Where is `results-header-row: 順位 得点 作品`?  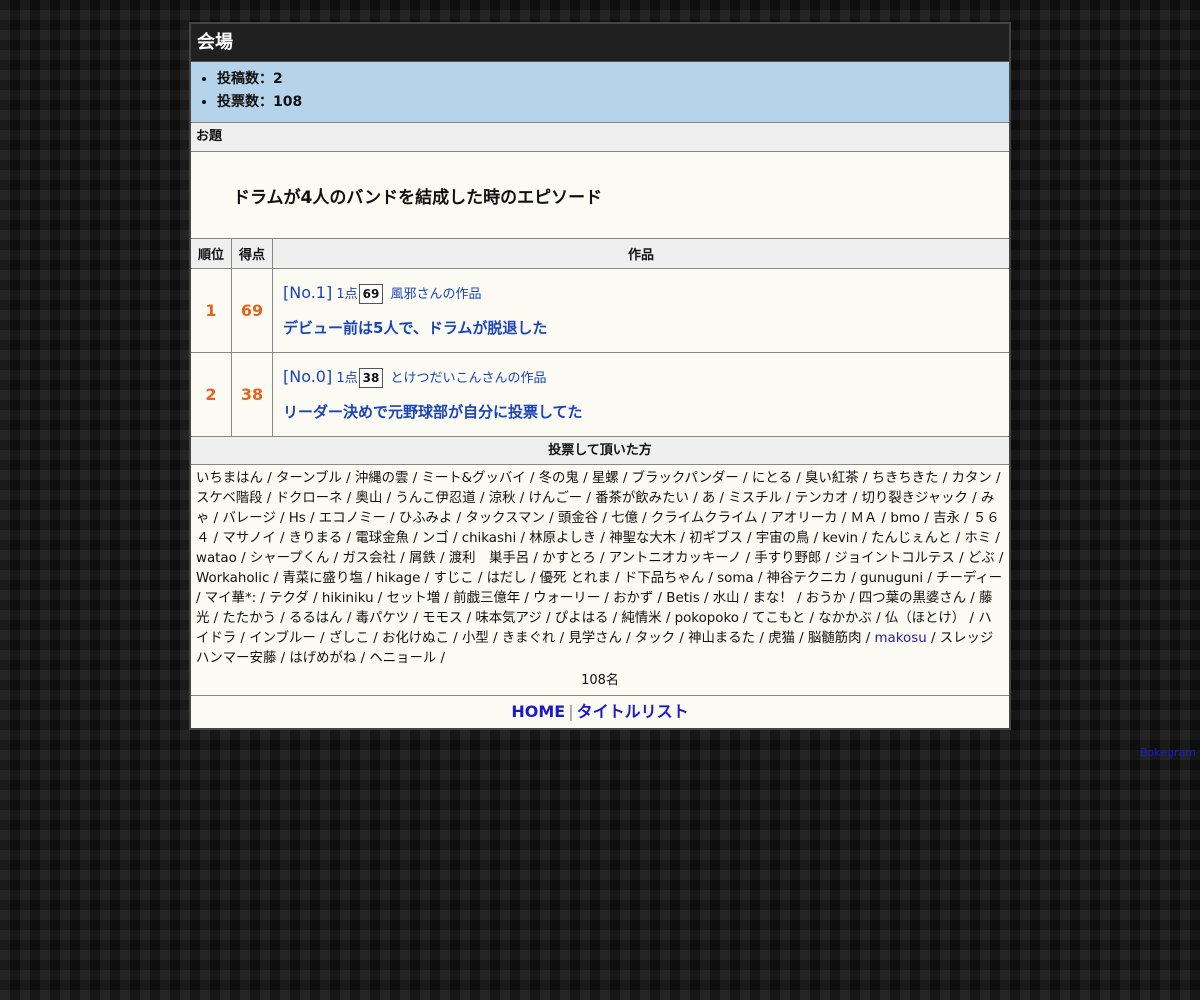
results-header-row: 順位 得点 作品 is located at coordinates (600, 254).